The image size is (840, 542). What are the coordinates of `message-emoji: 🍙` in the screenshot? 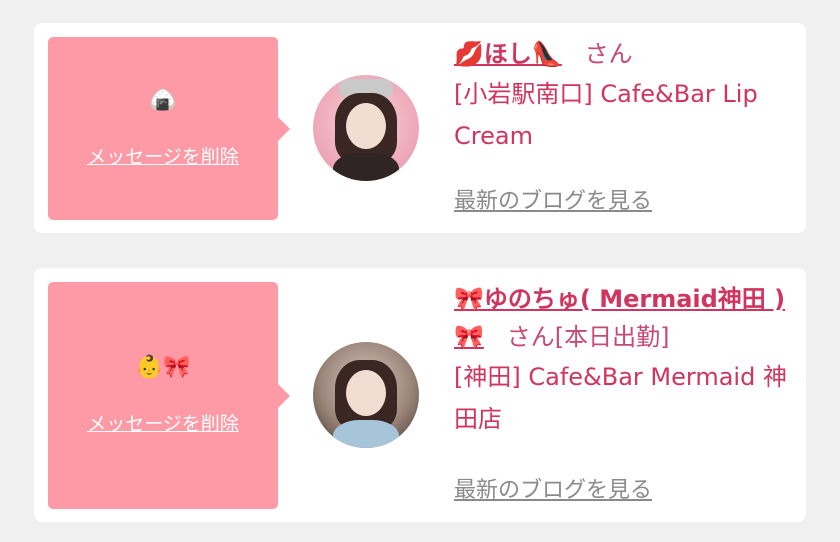 It's located at (163, 100).